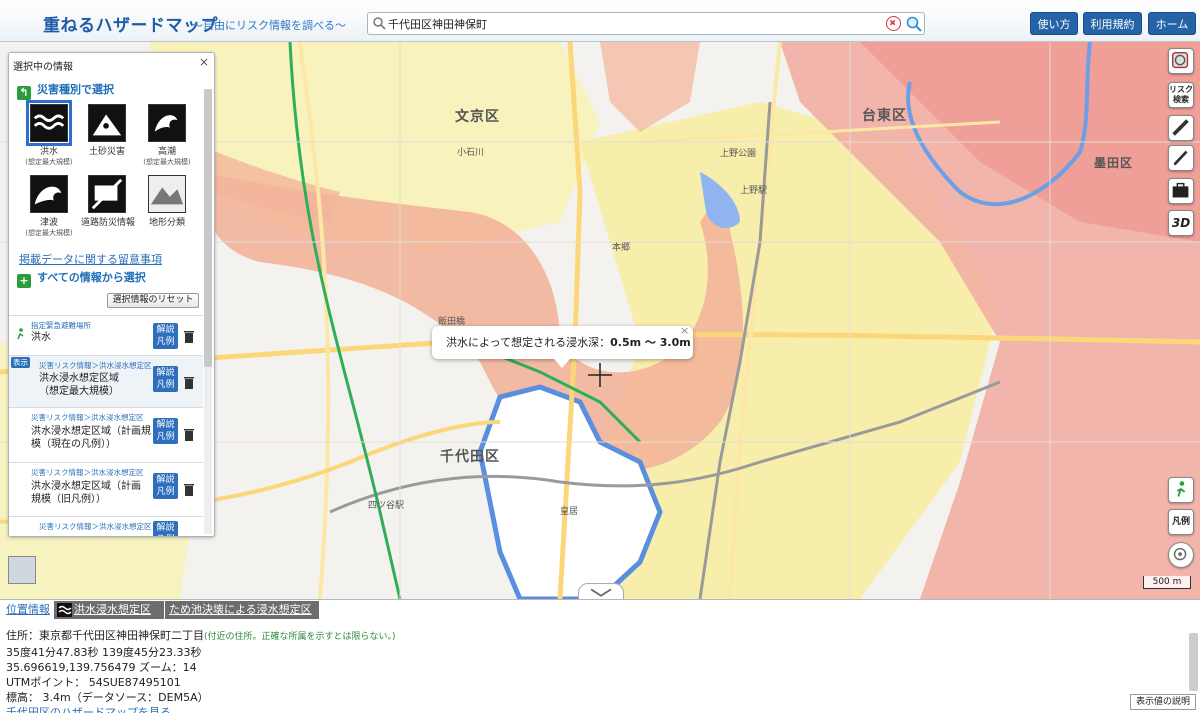  Describe the element at coordinates (93, 682) in the screenshot. I see `utm-point: UTMポイント： 54SUE87495101` at that location.